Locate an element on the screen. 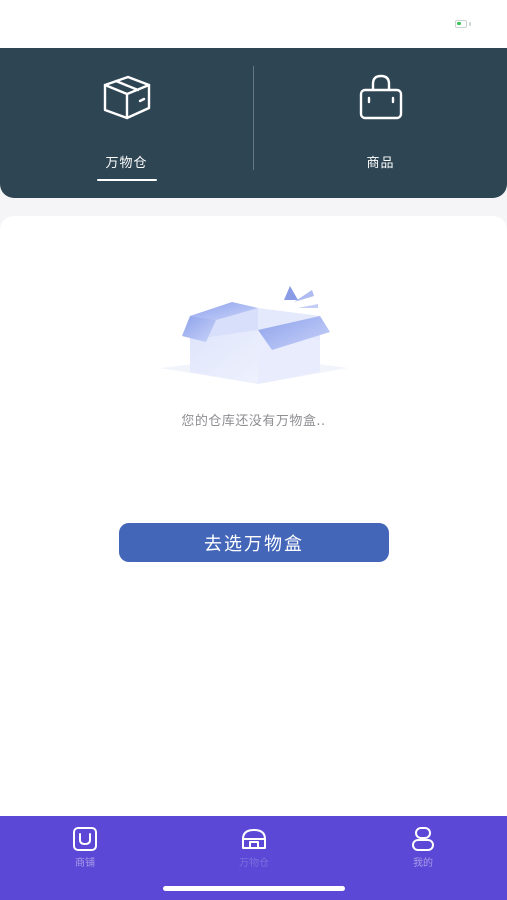  home-indicator is located at coordinates (254, 888).